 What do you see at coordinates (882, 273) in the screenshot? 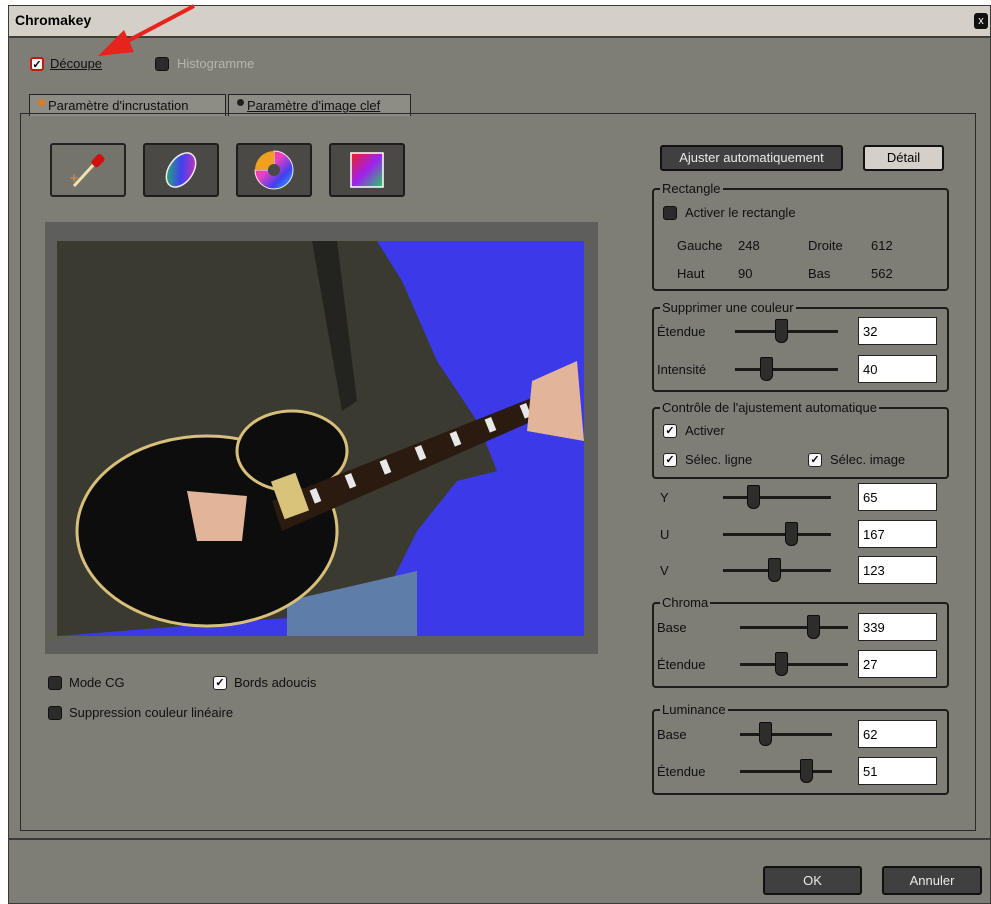
I see `bas-value: 562` at bounding box center [882, 273].